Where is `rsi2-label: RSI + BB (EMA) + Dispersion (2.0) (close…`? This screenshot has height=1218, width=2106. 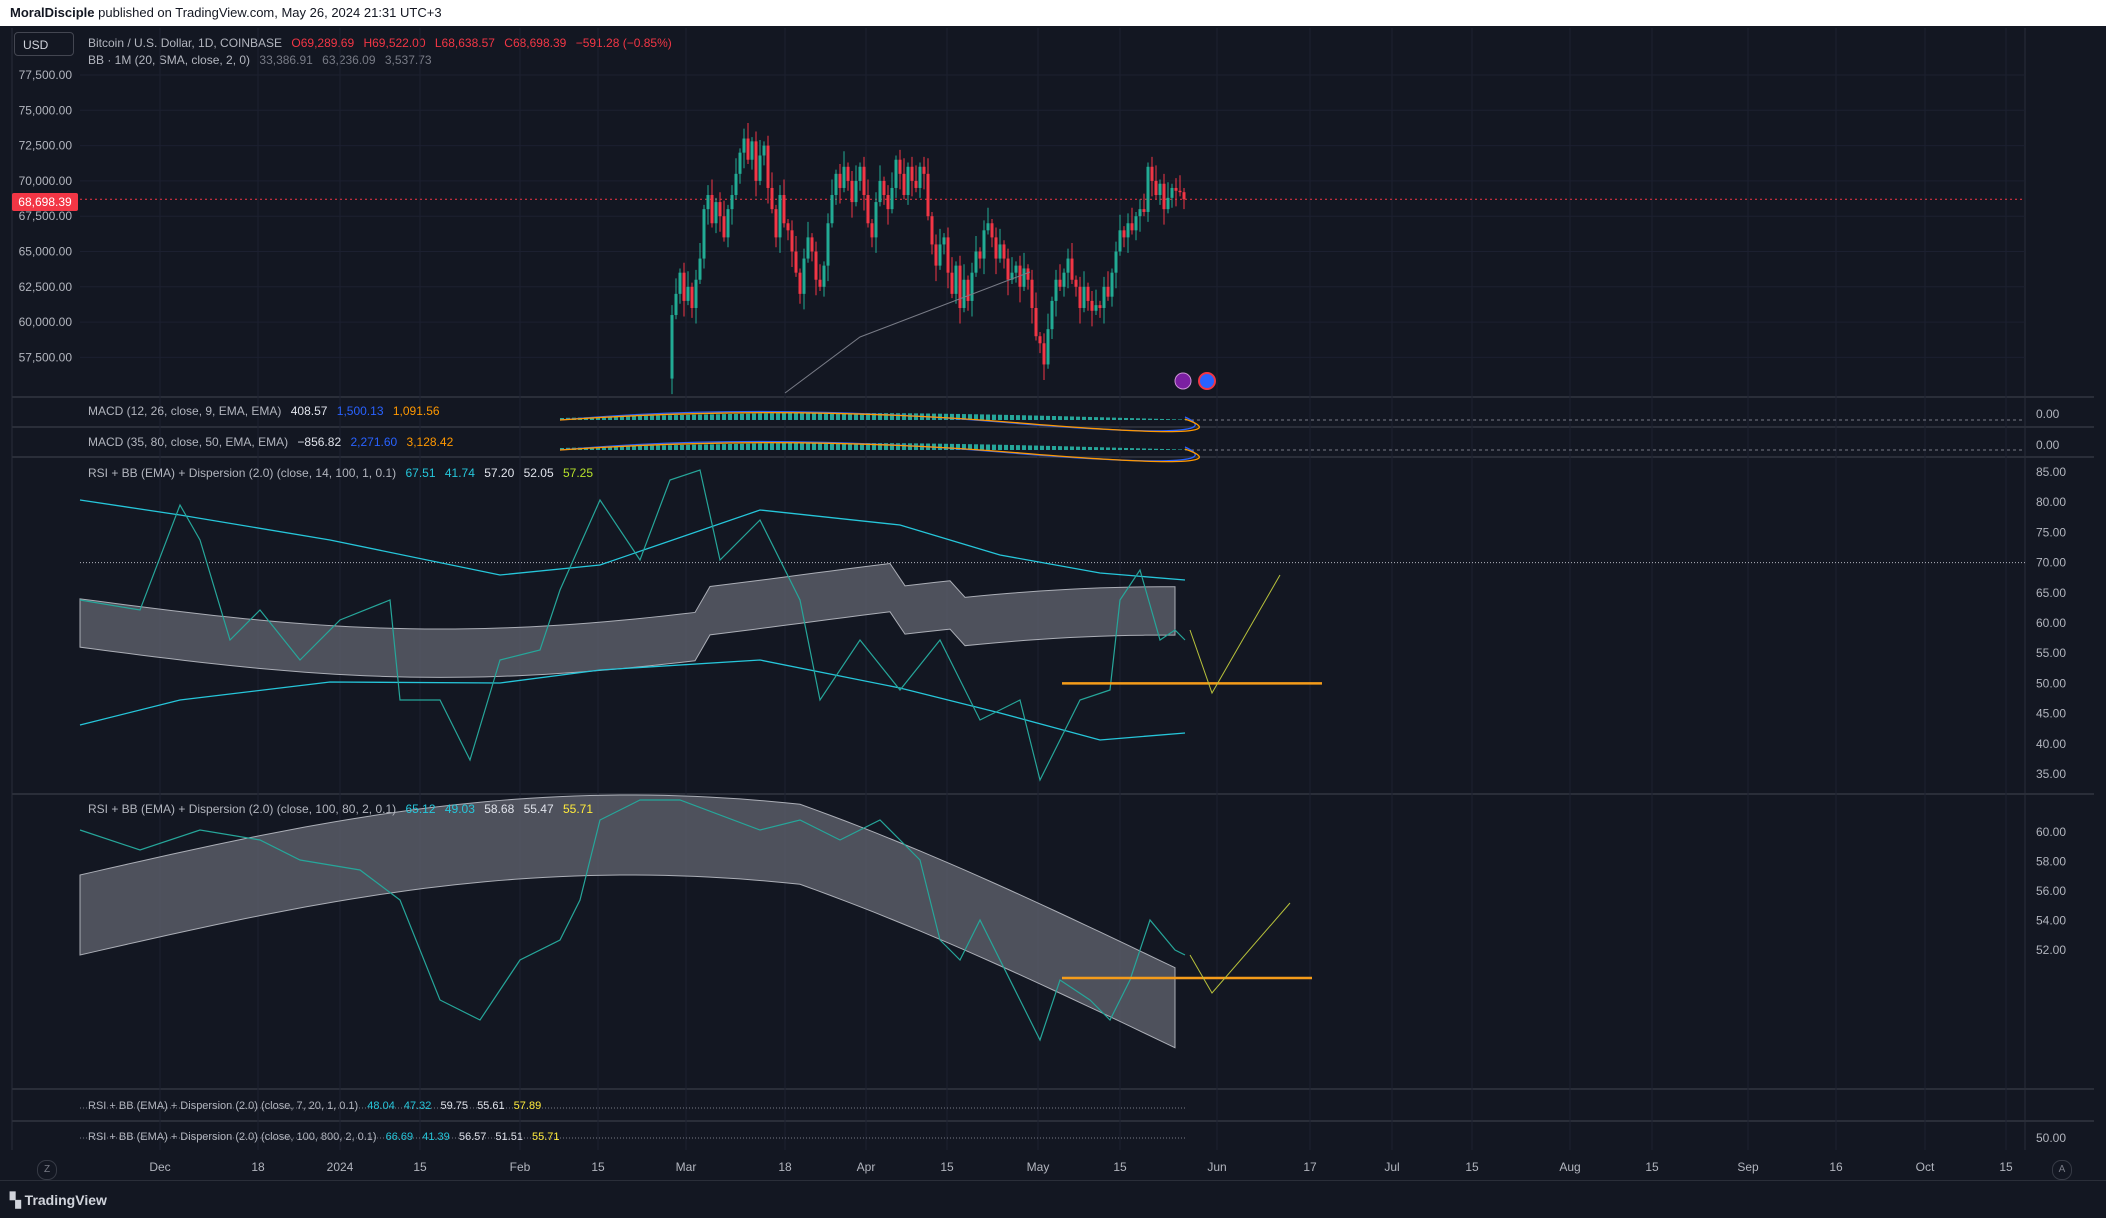
rsi2-label: RSI + BB (EMA) + Dispersion (2.0) (close… is located at coordinates (242, 809).